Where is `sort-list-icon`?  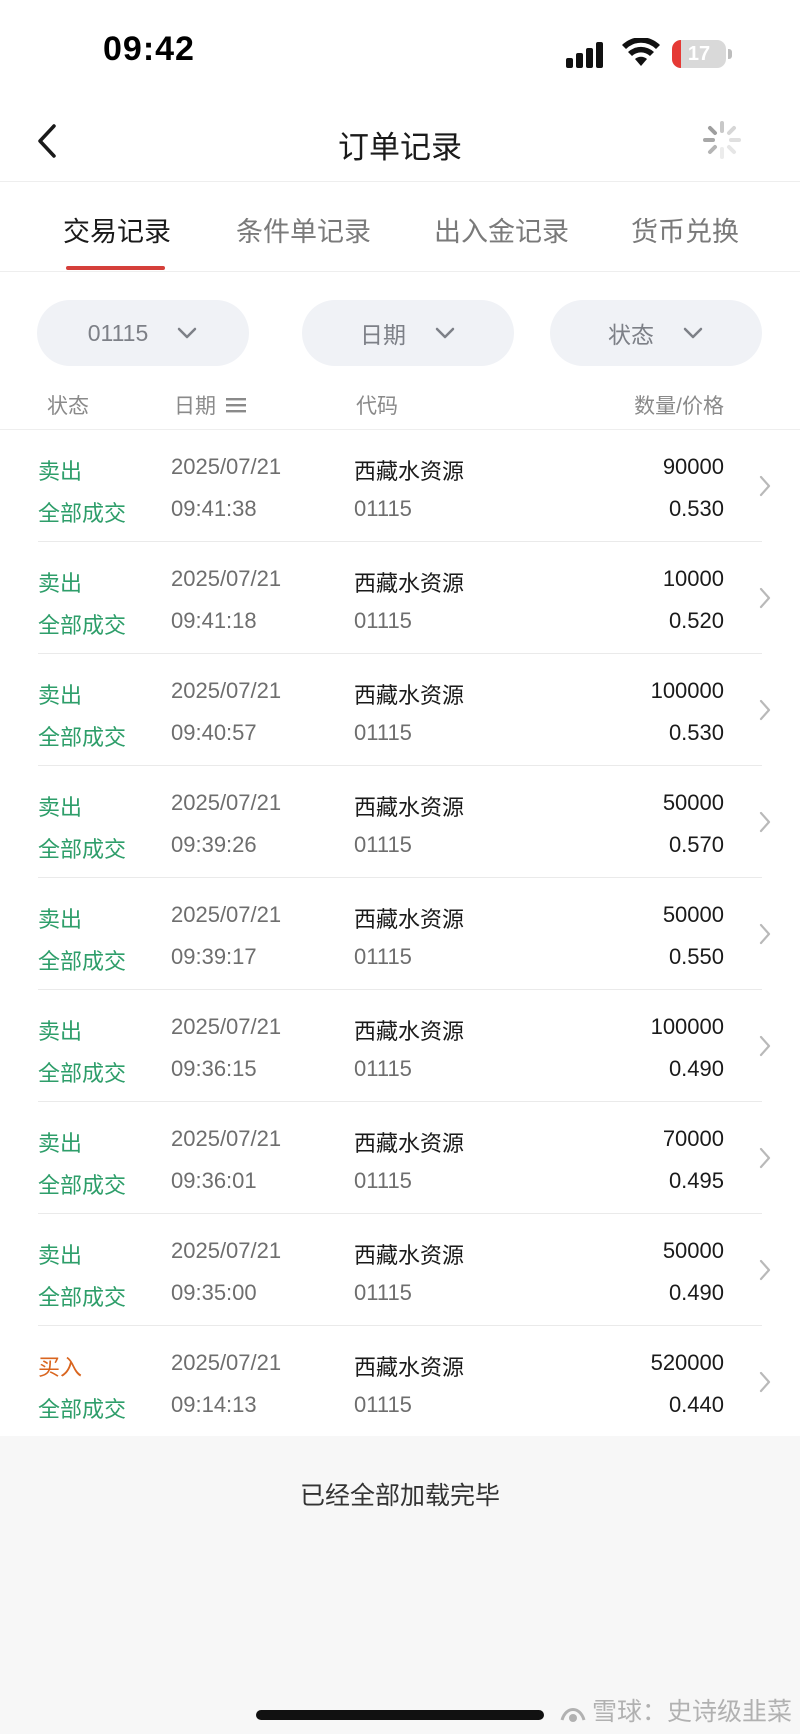
sort-list-icon is located at coordinates (235, 405).